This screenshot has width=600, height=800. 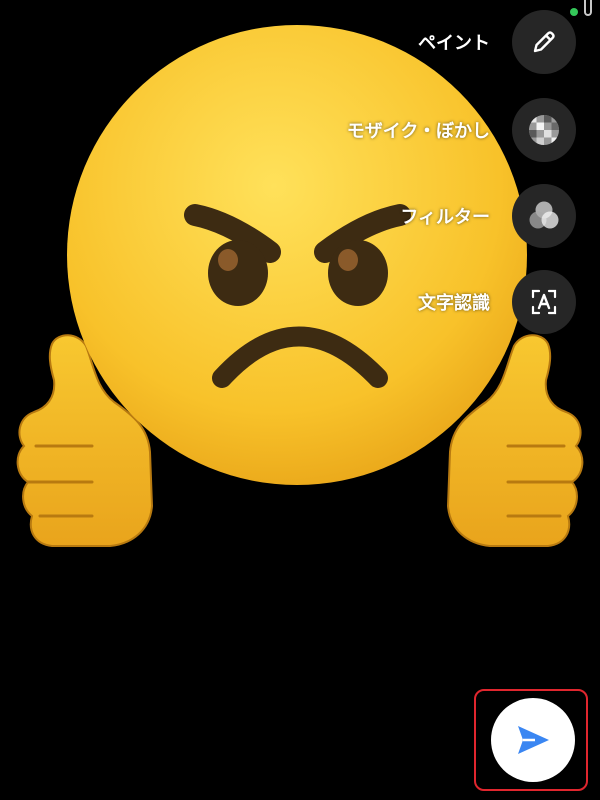 I want to click on tool-paint-label: ペイント, so click(x=454, y=43).